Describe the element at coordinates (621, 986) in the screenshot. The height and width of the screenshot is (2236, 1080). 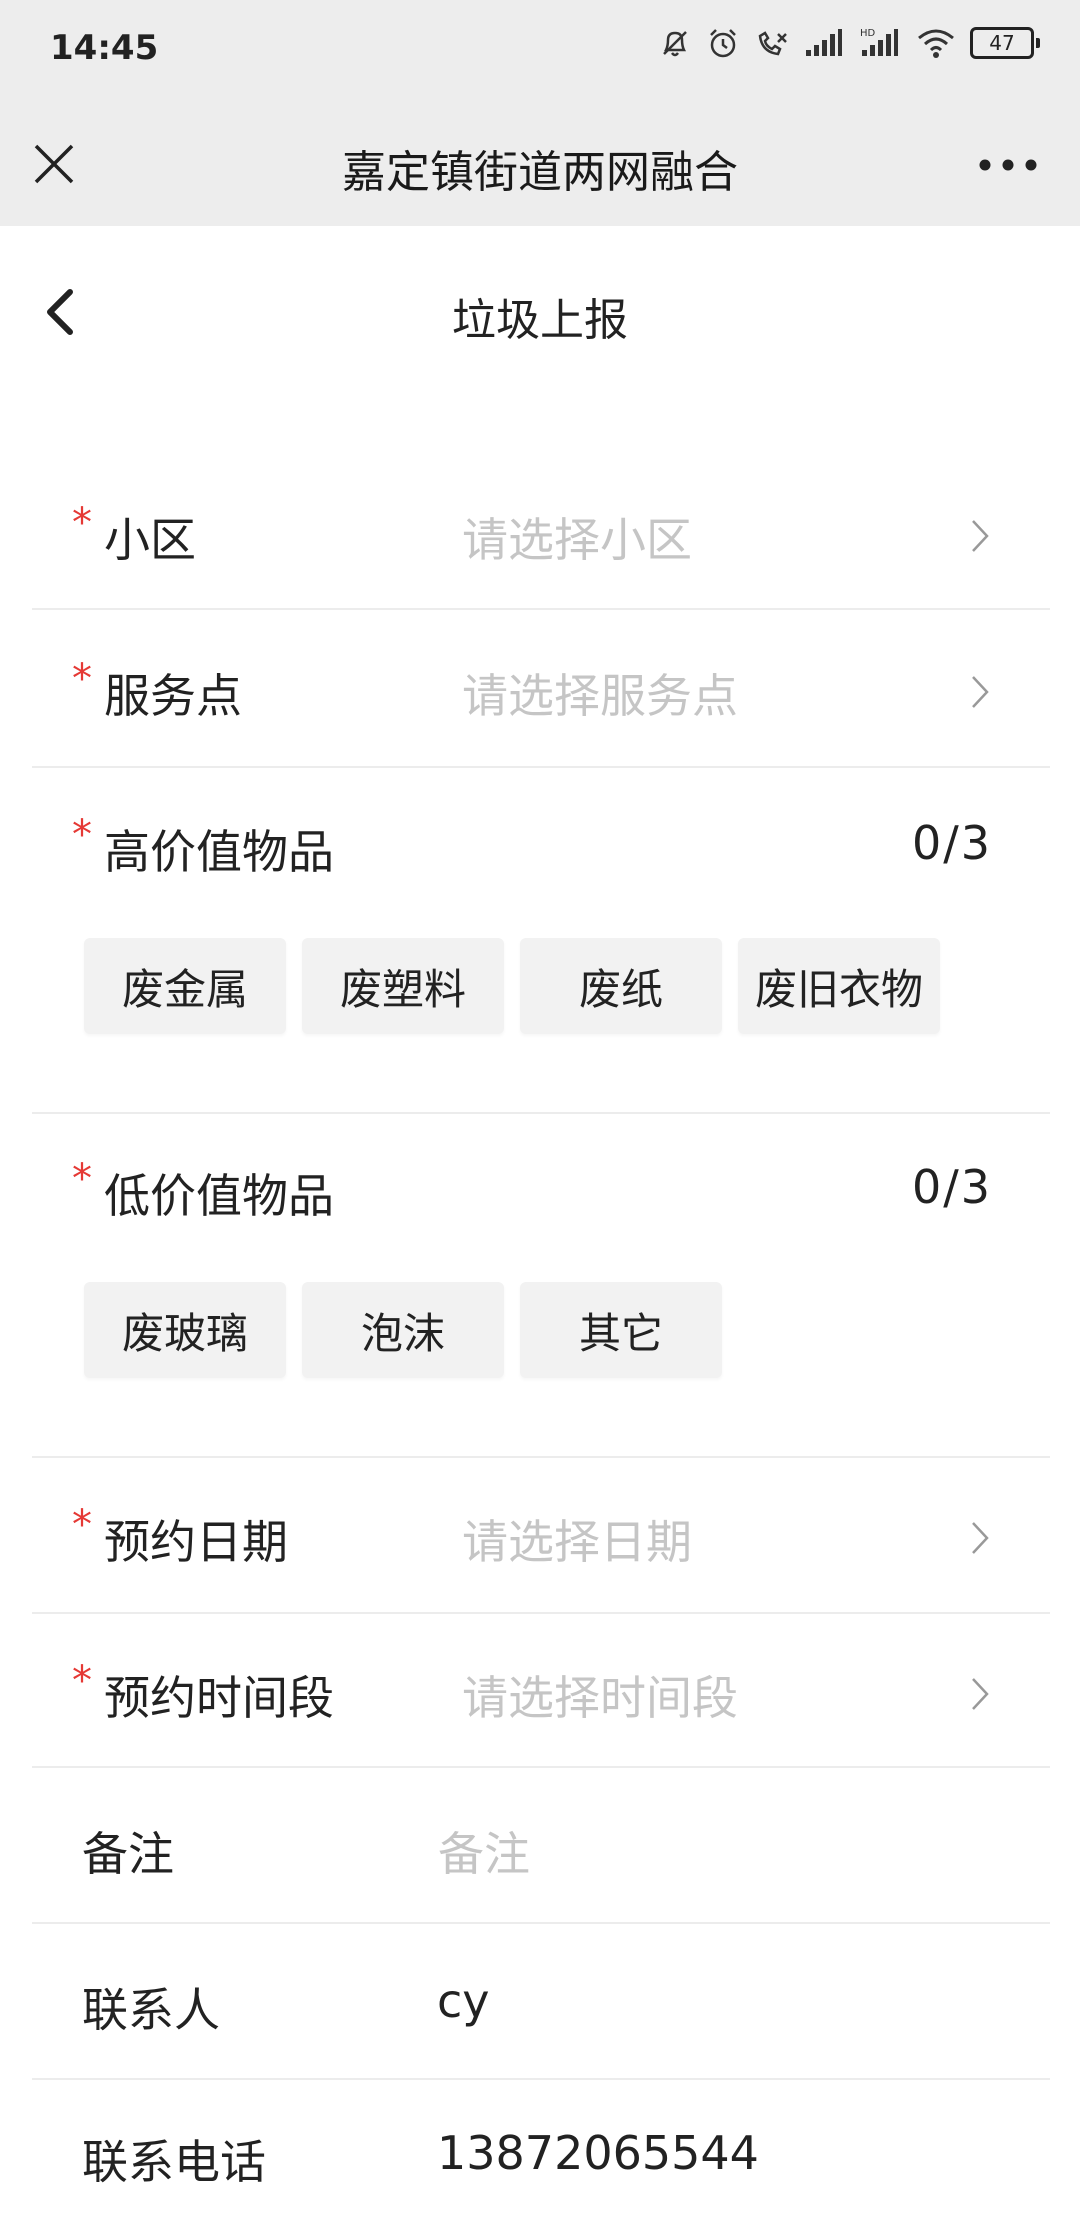
I see `option-tag: 废纸` at that location.